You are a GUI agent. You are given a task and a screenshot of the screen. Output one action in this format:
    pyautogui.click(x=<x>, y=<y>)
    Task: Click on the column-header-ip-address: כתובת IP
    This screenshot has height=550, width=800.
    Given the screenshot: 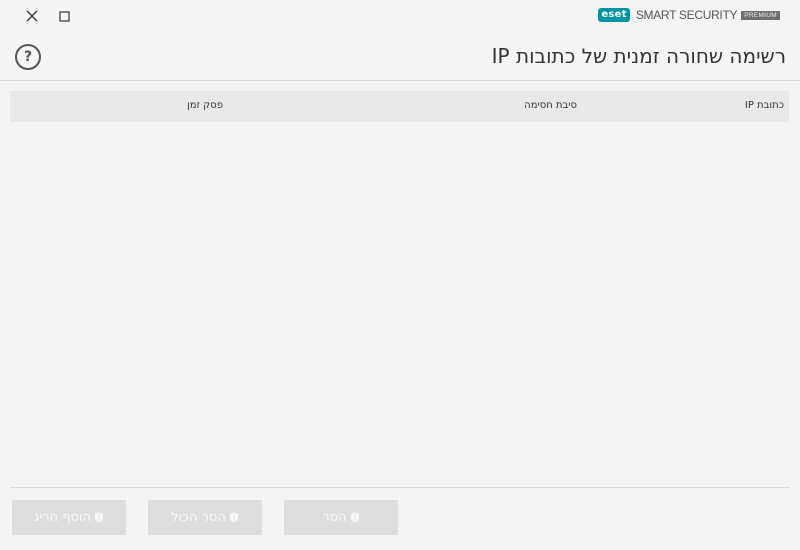 What is the action you would take?
    pyautogui.click(x=764, y=105)
    